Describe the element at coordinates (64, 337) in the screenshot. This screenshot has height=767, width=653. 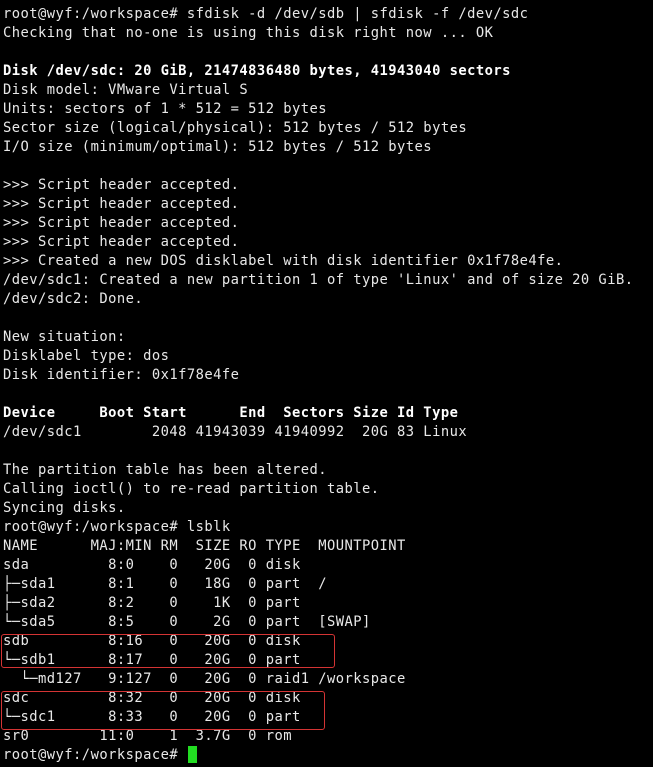
I see `output-line-text: New situation:` at that location.